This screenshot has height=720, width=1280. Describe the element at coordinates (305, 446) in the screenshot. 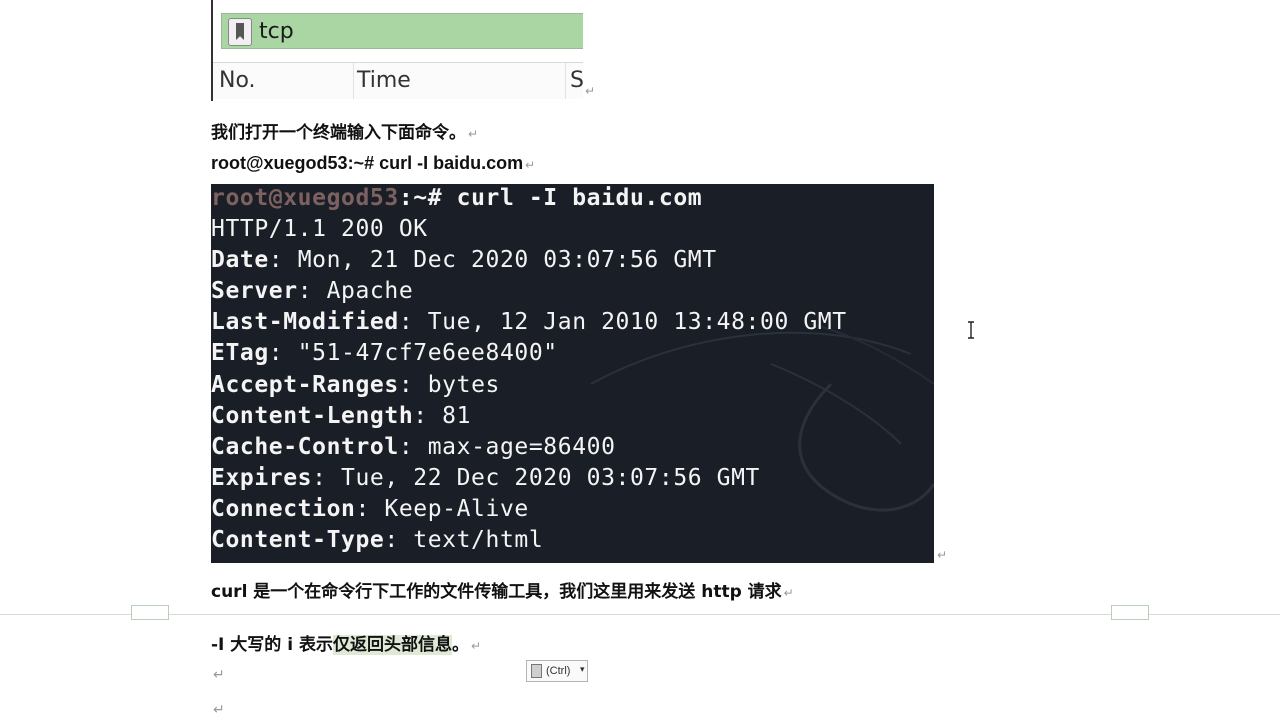

I see `header-name: Cache-Control` at that location.